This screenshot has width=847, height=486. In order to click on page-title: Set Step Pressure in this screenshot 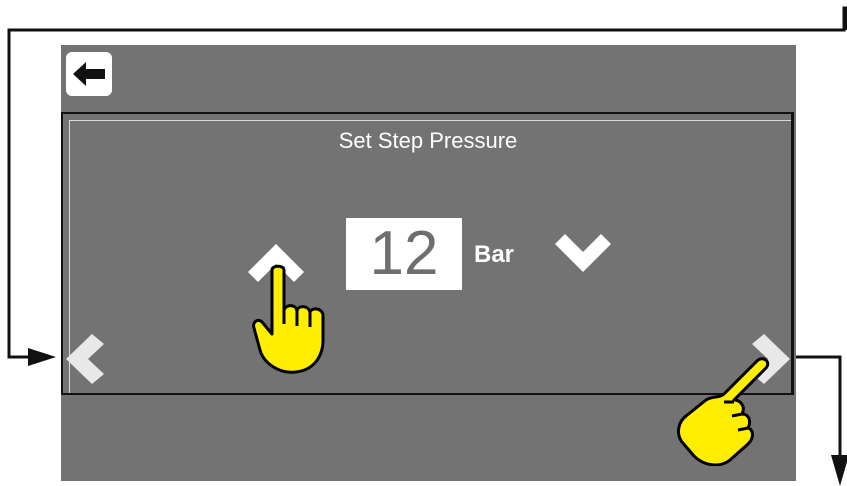, I will do `click(428, 140)`.